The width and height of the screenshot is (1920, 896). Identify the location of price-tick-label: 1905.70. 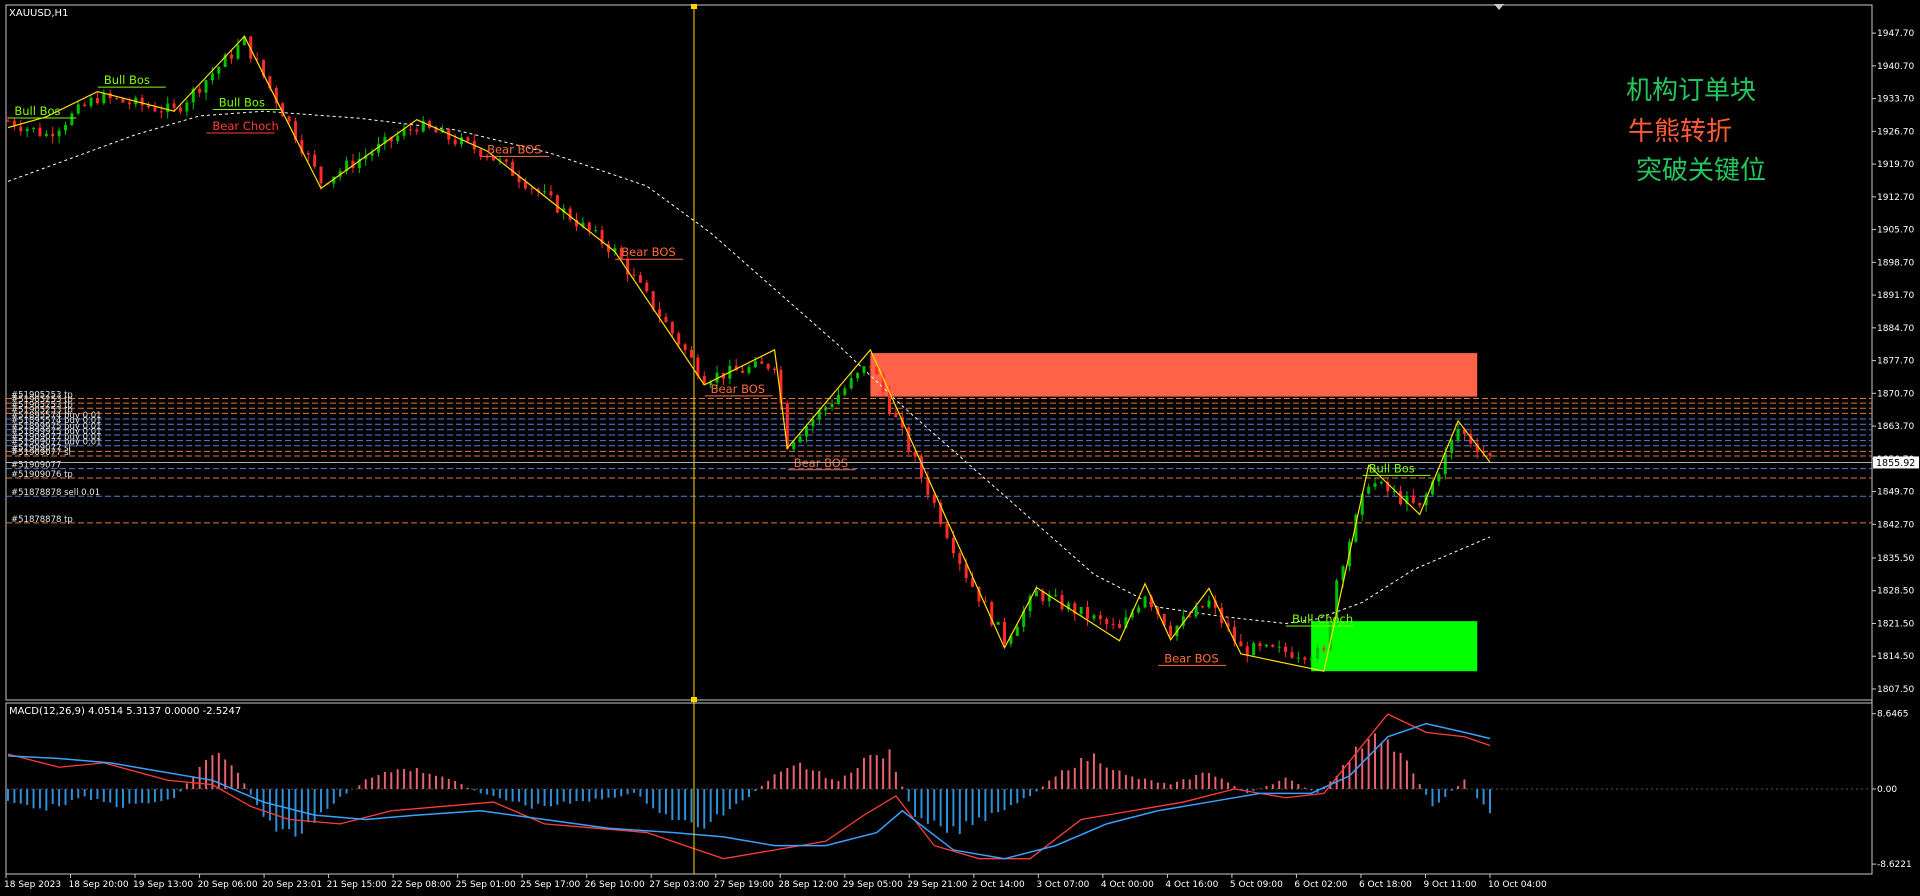
(1895, 231).